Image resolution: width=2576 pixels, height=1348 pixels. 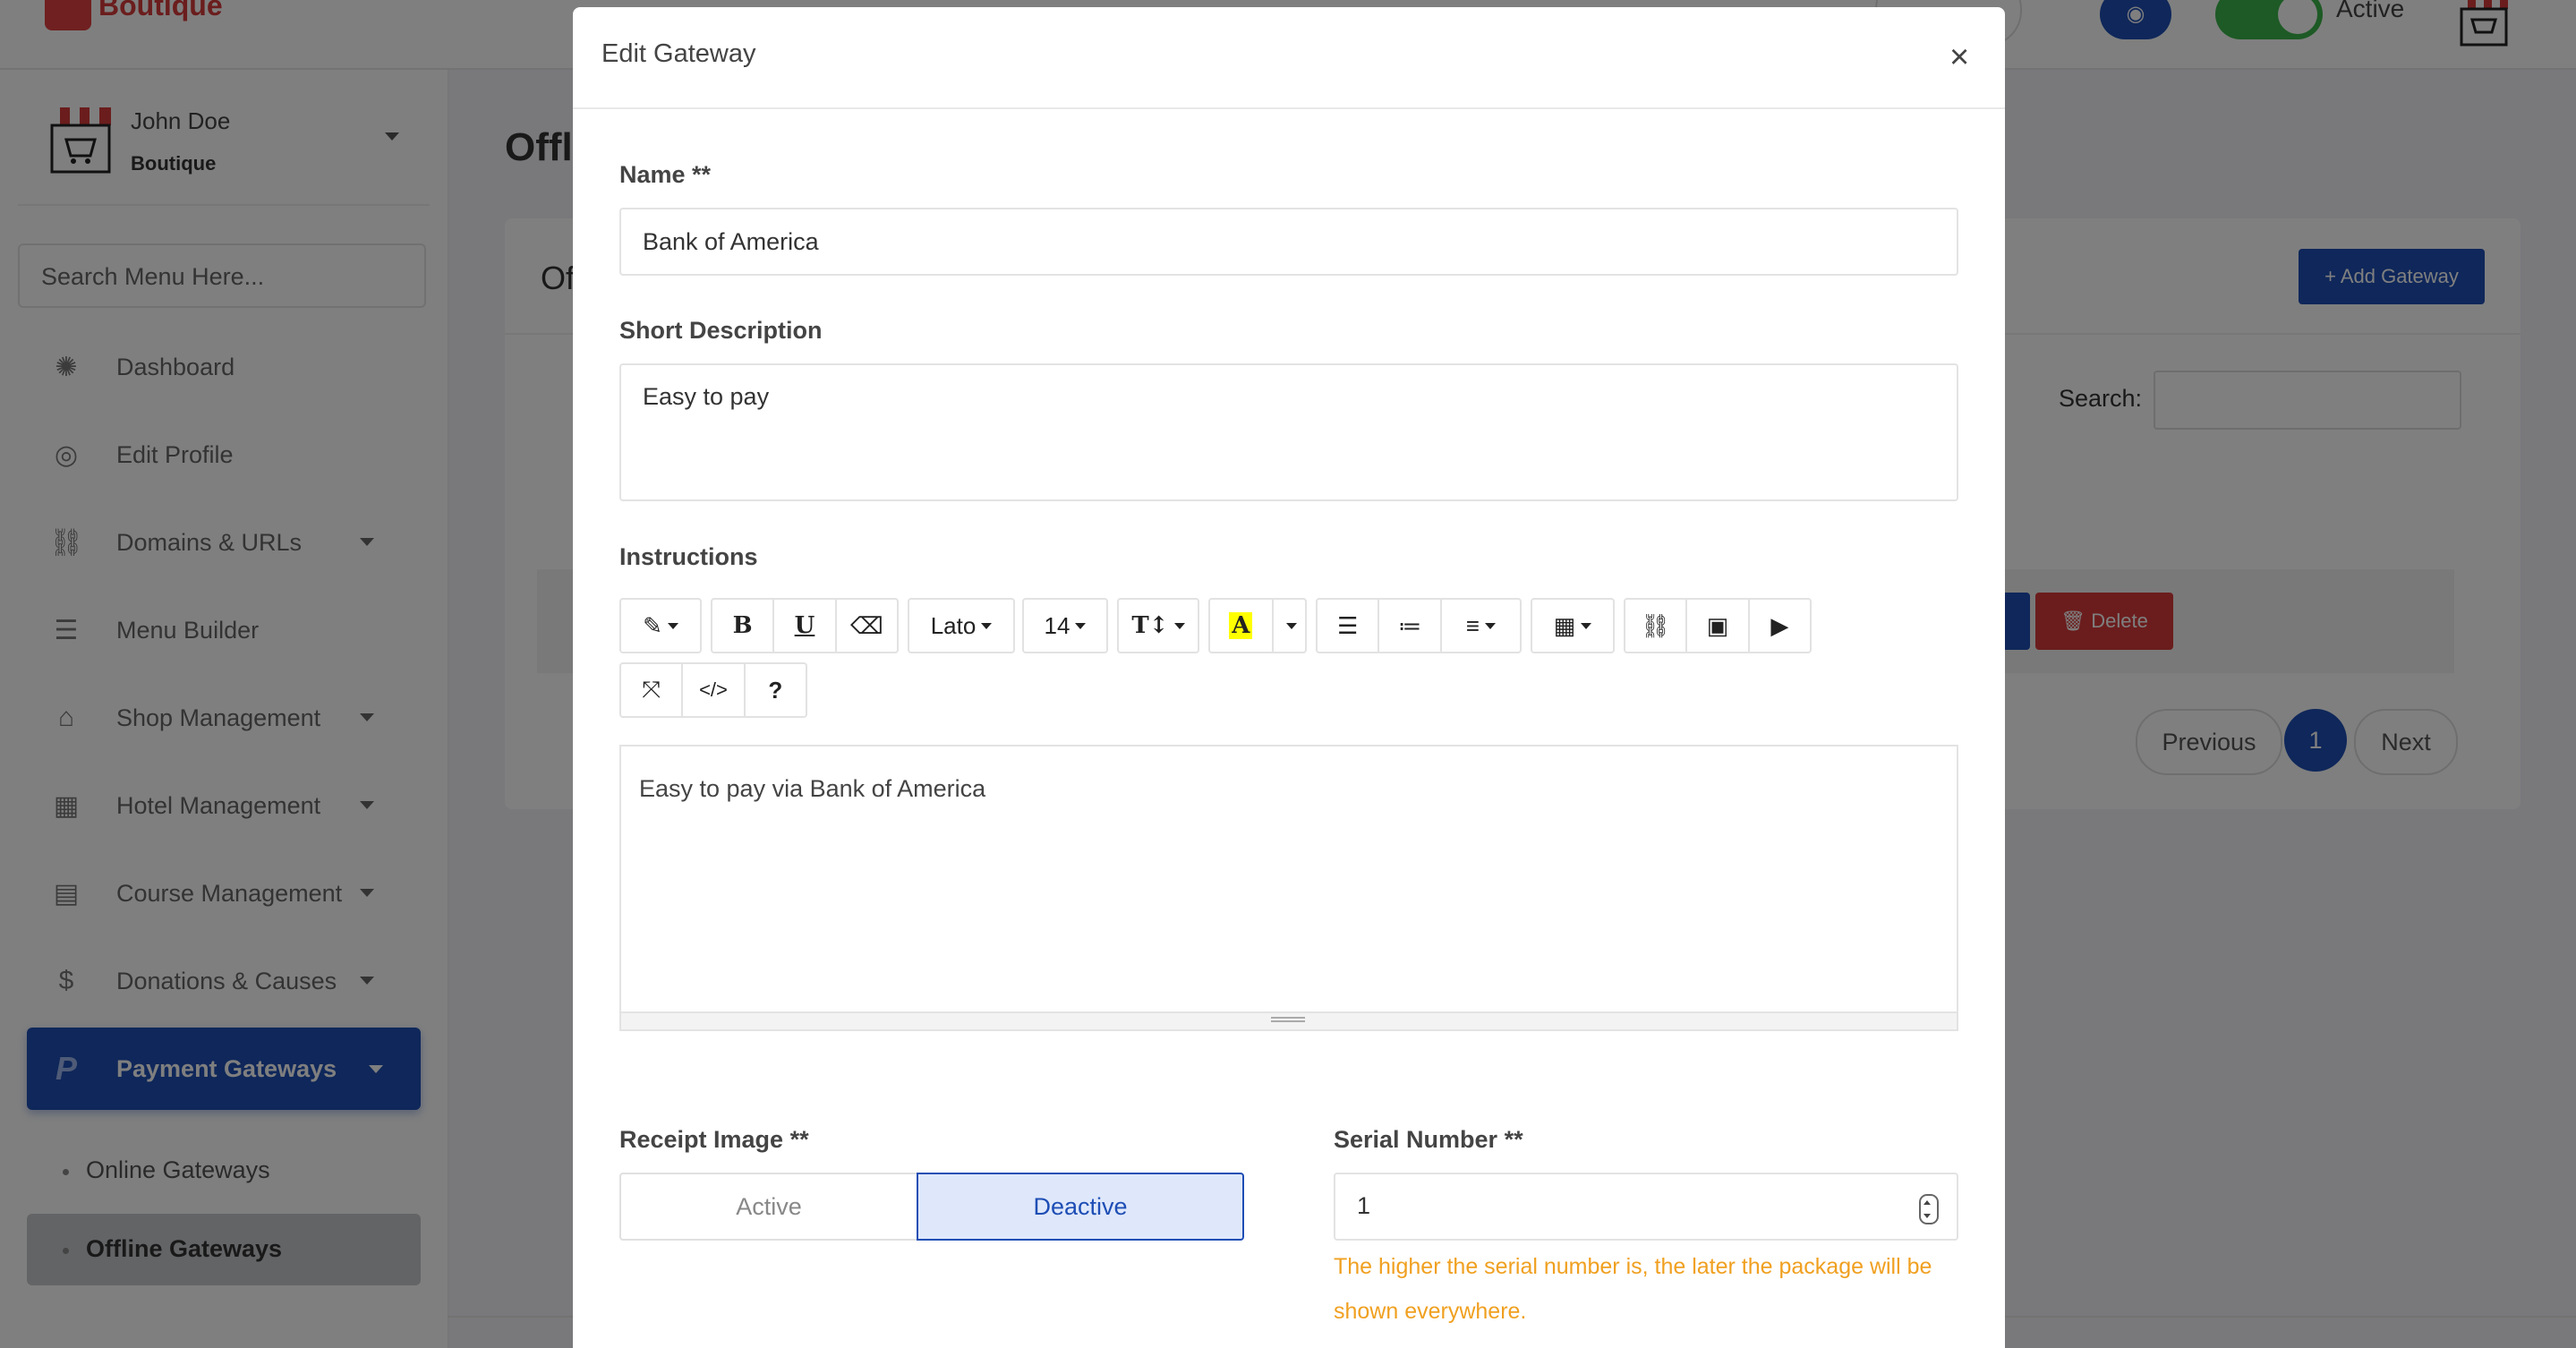 What do you see at coordinates (1288, 879) in the screenshot?
I see `instructions-editor: Easy to pay via Bank of America` at bounding box center [1288, 879].